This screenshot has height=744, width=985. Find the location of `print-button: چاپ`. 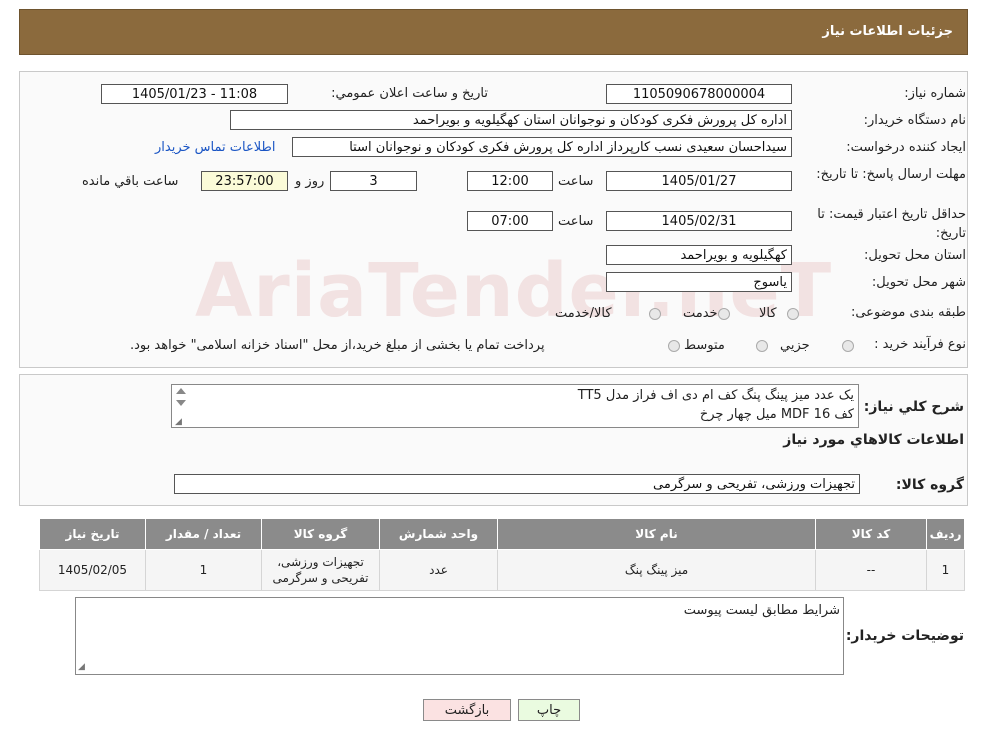

print-button: چاپ is located at coordinates (549, 710).